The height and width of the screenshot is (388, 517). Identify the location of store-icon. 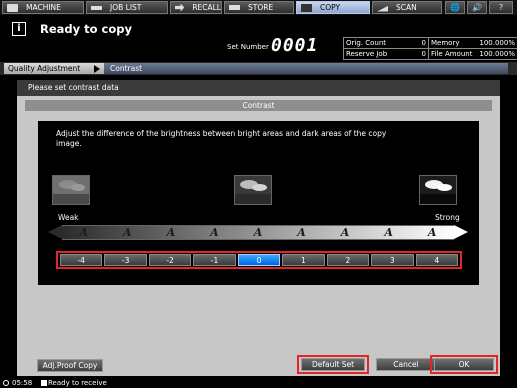
(234, 7).